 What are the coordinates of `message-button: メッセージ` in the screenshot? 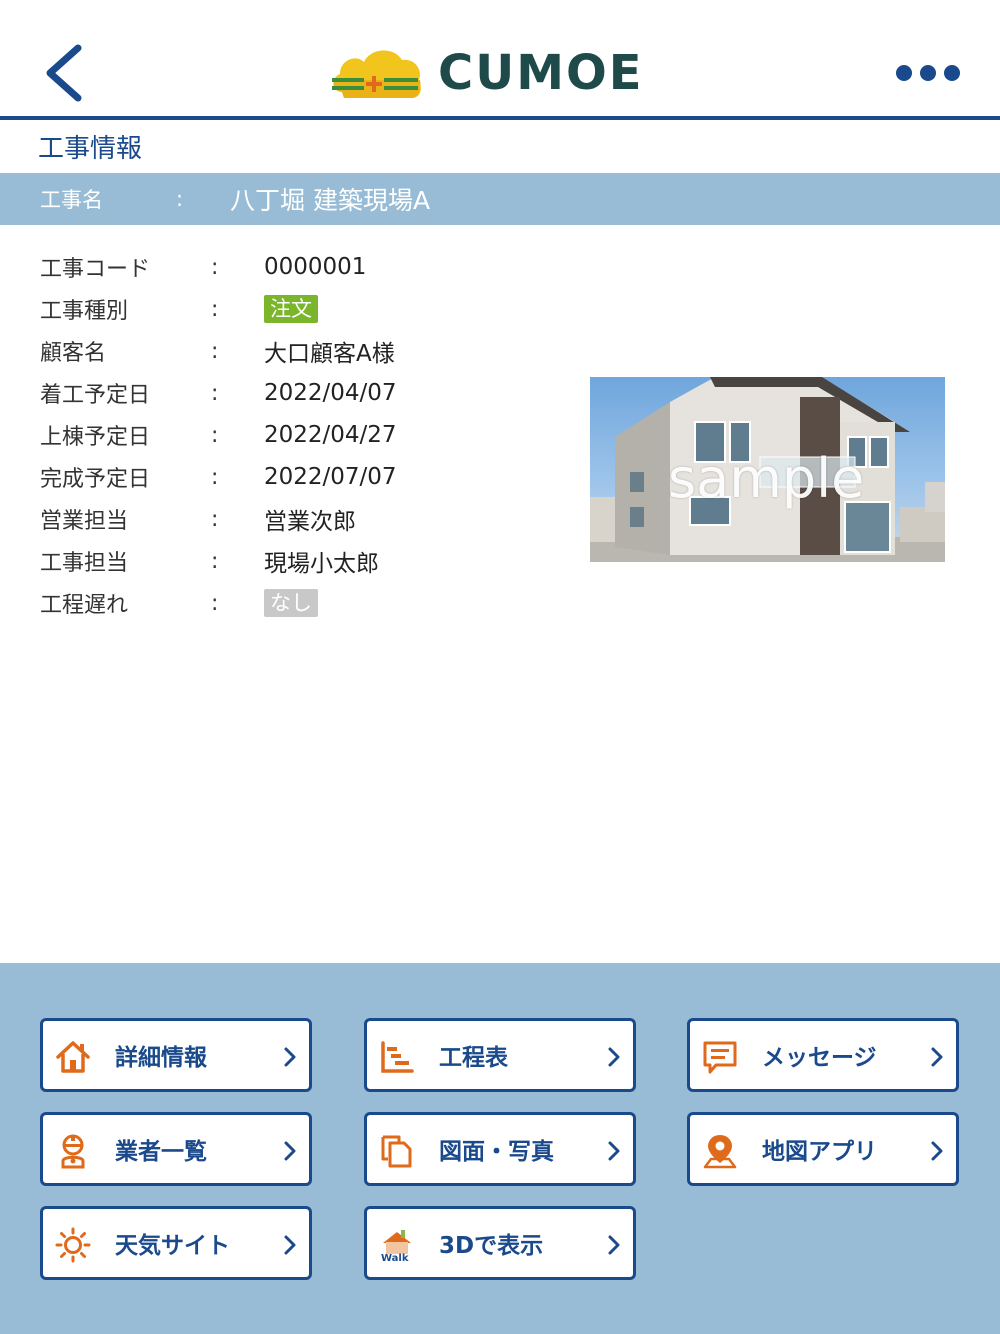 It's located at (823, 1055).